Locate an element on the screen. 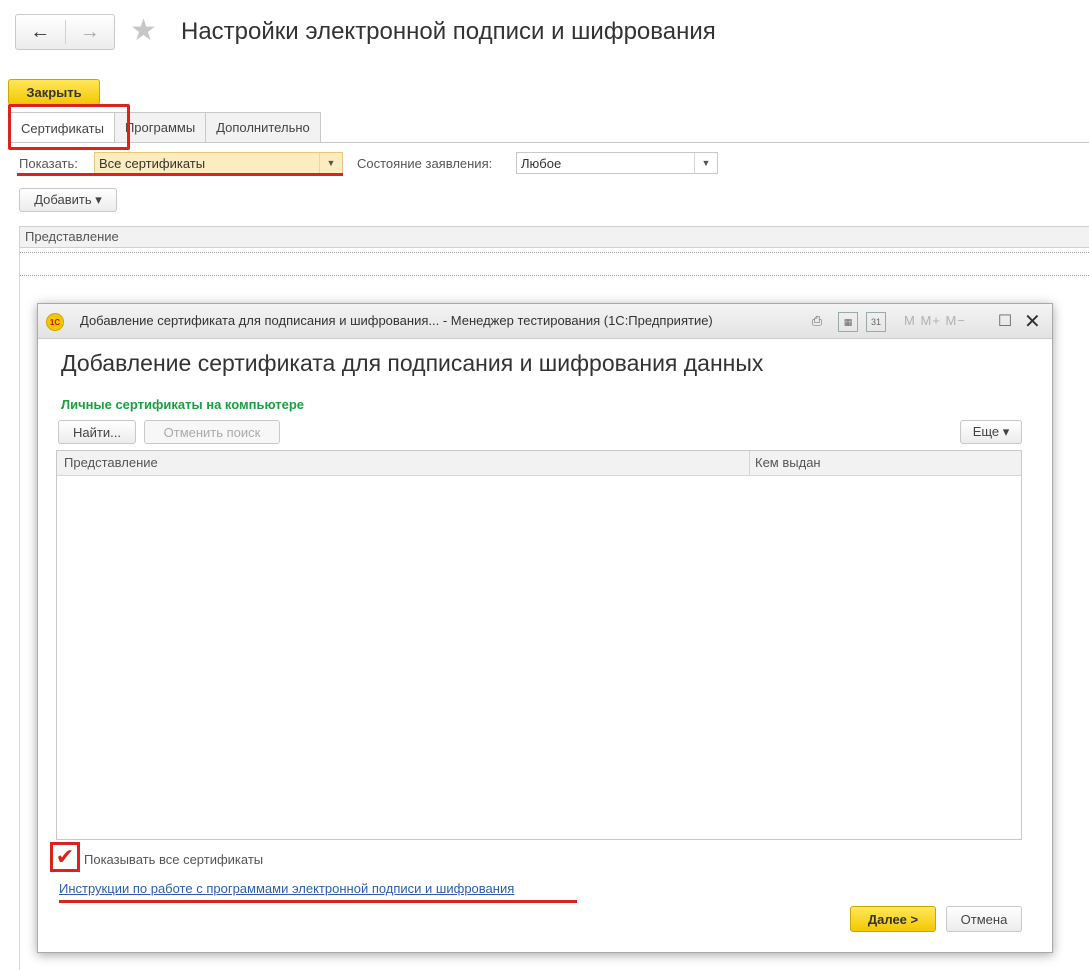 The height and width of the screenshot is (970, 1089). section-title: Личные сертификаты на компьютере is located at coordinates (183, 404).